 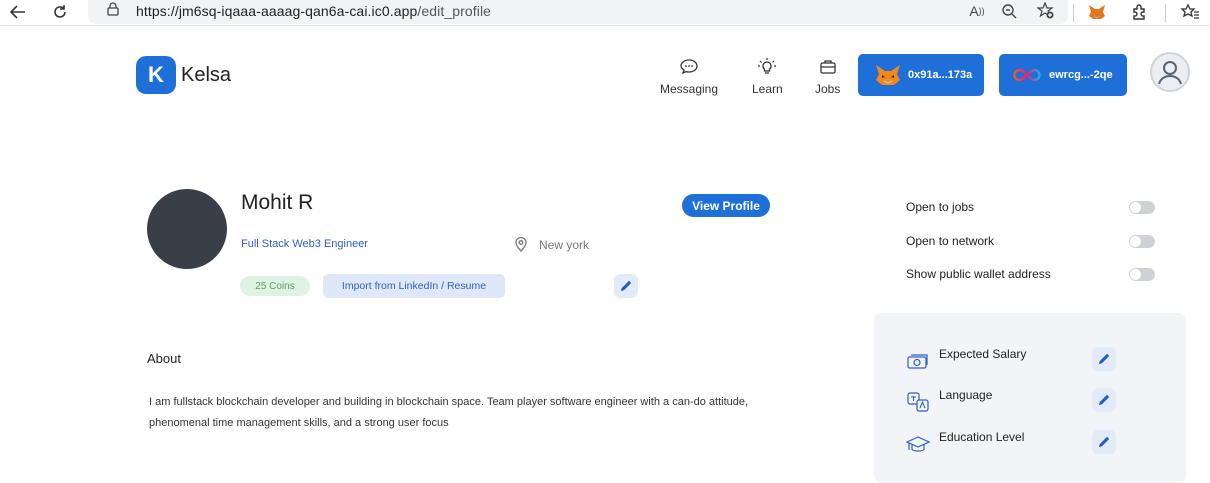 What do you see at coordinates (767, 77) in the screenshot?
I see `nav-learn: Learn` at bounding box center [767, 77].